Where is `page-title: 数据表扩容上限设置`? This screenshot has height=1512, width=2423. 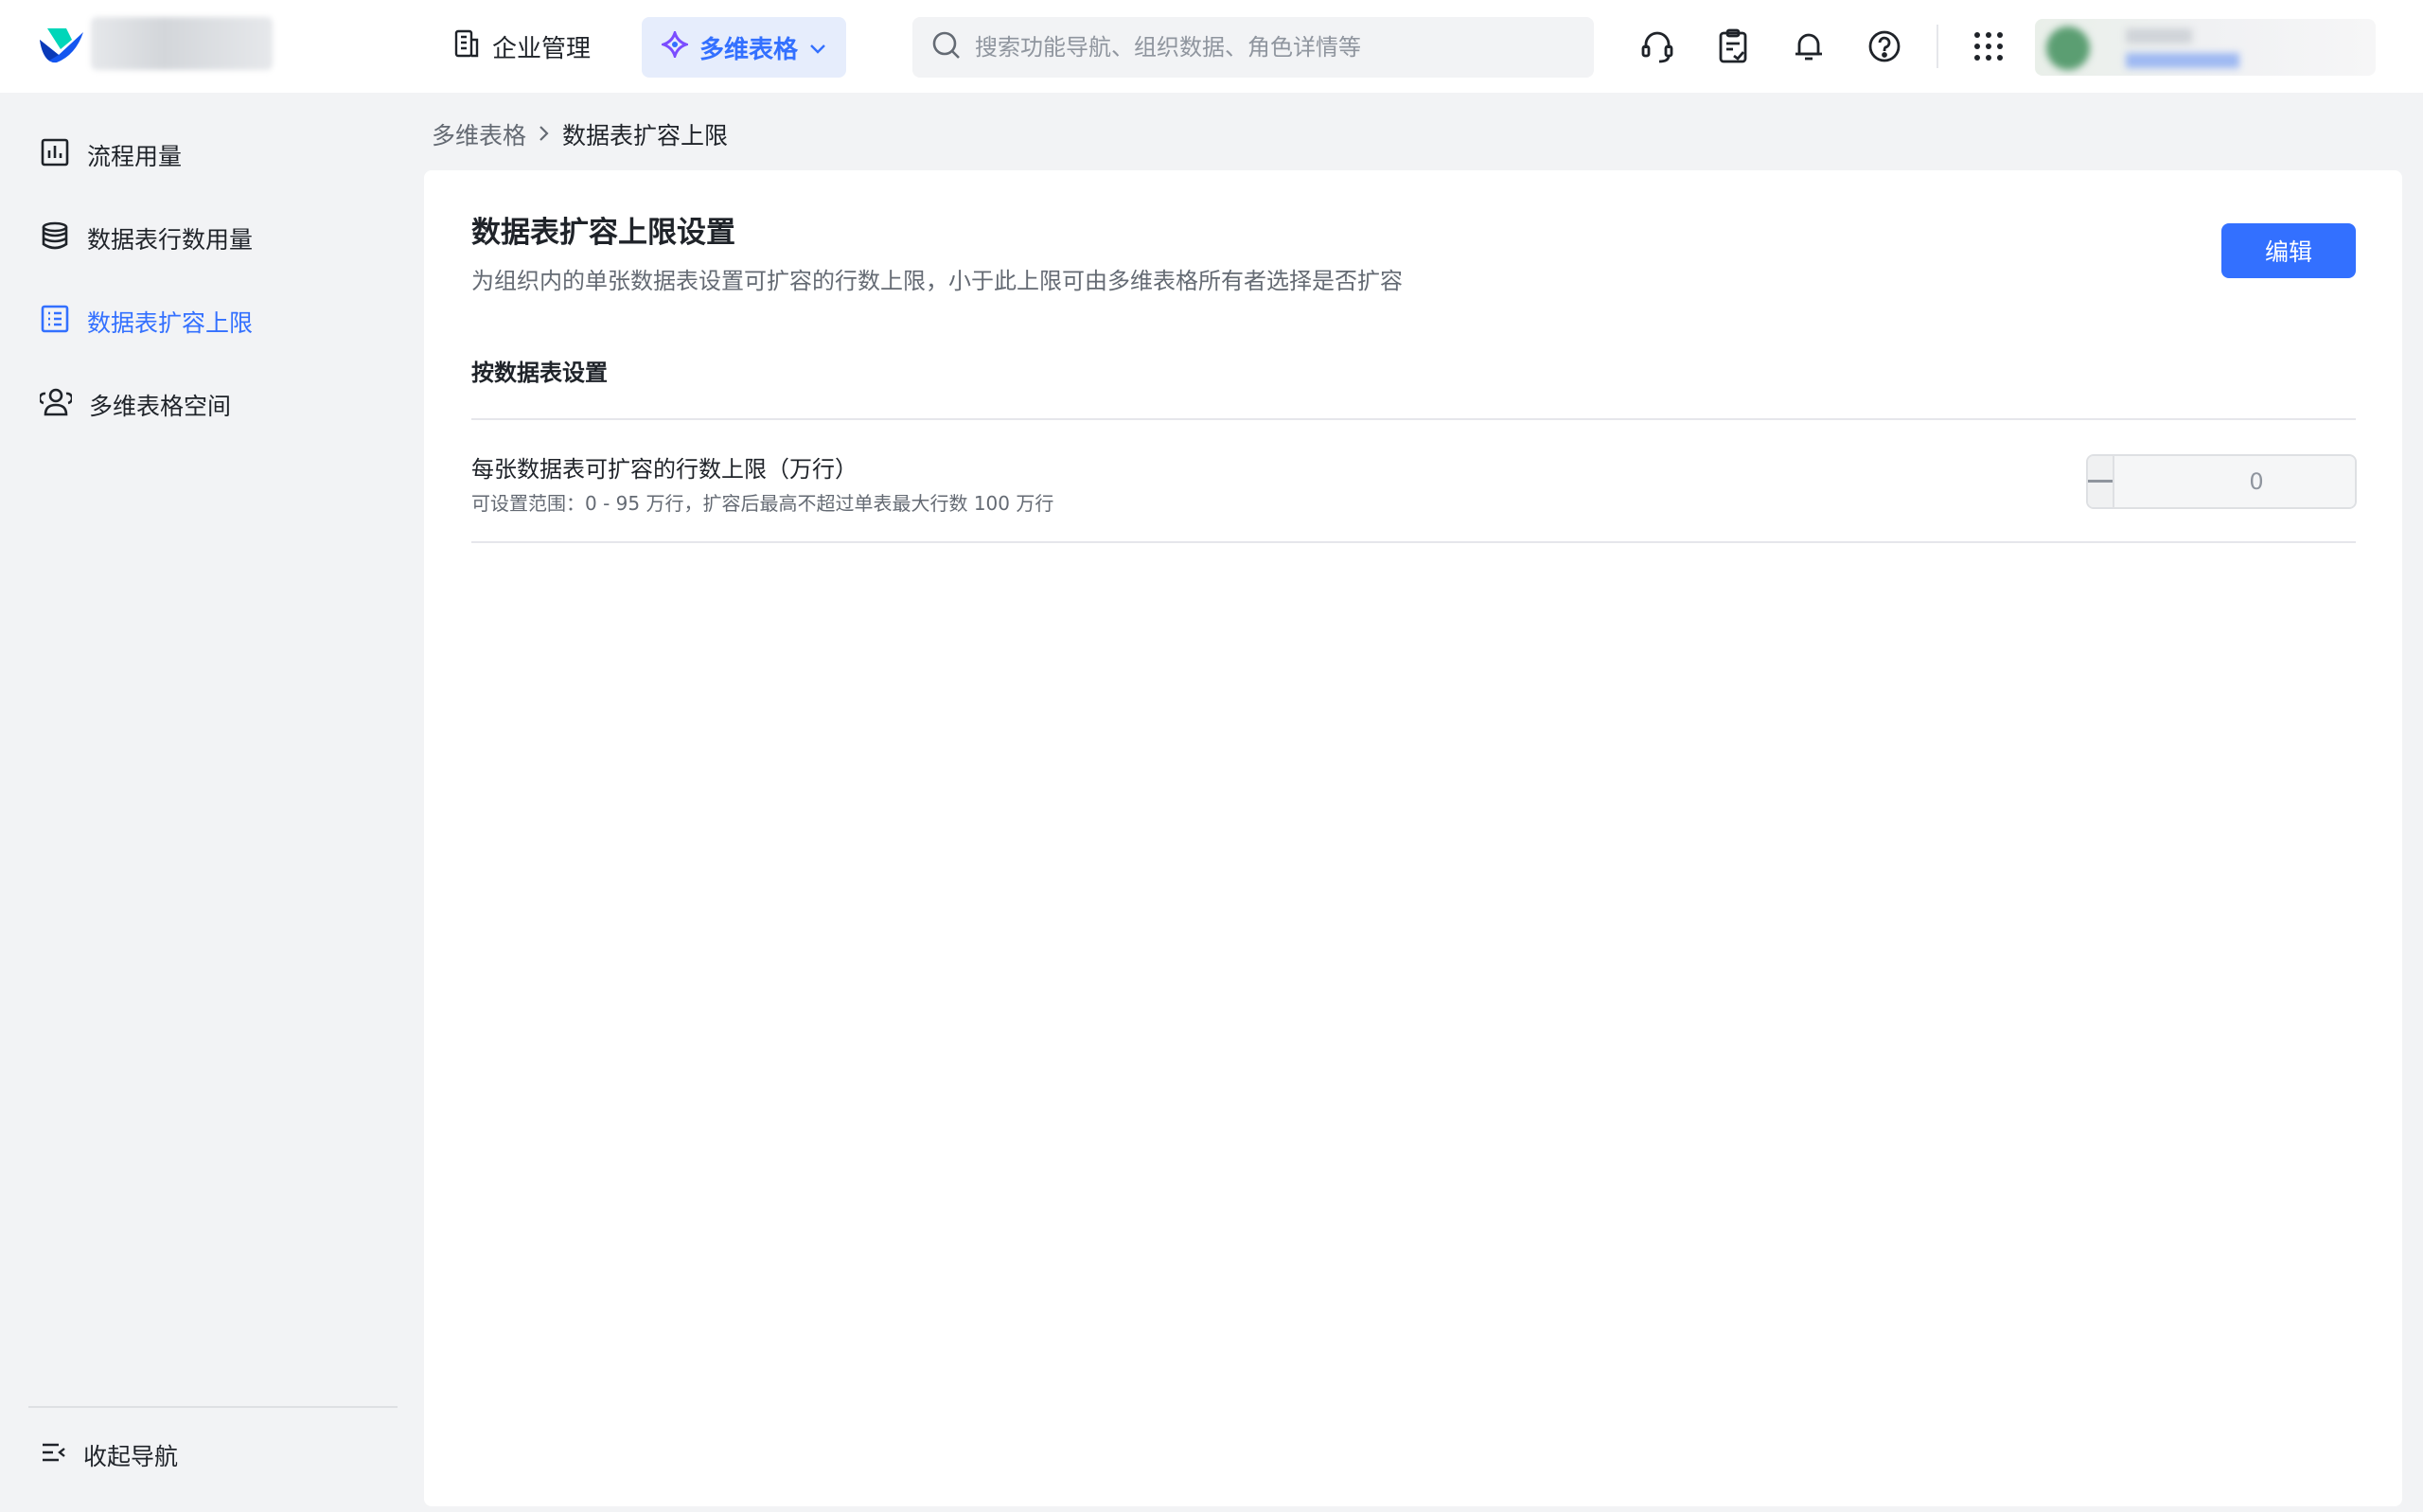 page-title: 数据表扩容上限设置 is located at coordinates (603, 233).